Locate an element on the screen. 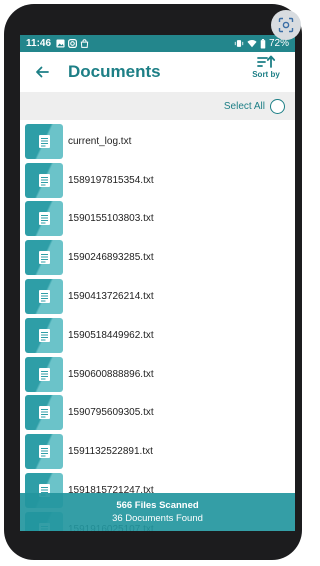 Image resolution: width=320 pixels, height=566 pixels. status-time: 11:46 is located at coordinates (39, 43).